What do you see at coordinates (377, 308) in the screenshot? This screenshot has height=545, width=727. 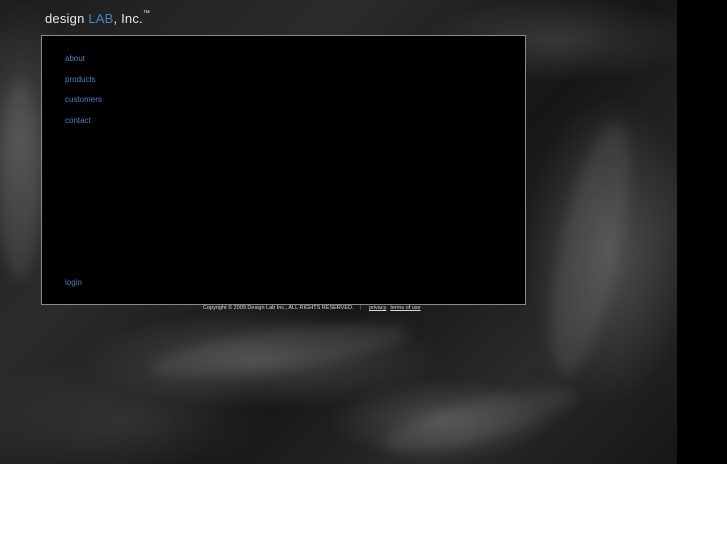 I see `privacy-link: privacy` at bounding box center [377, 308].